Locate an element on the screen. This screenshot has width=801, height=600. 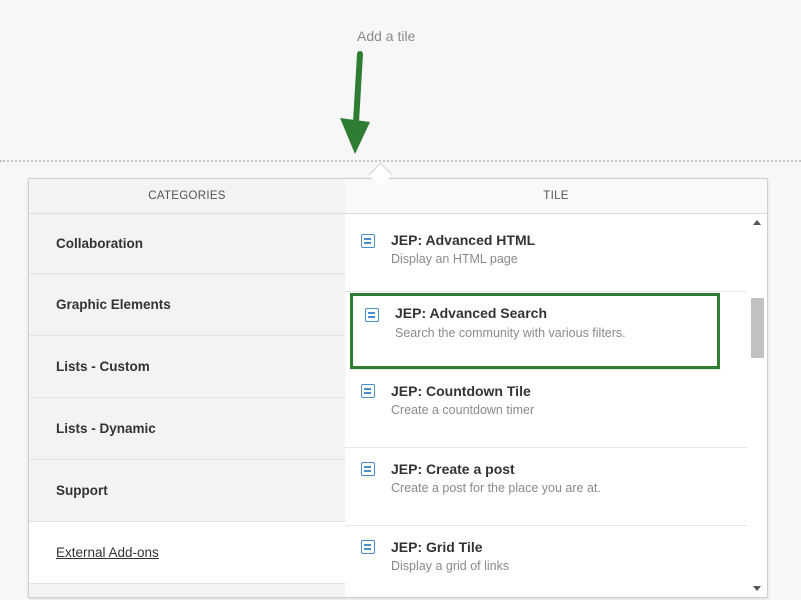
tile-description: Display an HTML page is located at coordinates (454, 259).